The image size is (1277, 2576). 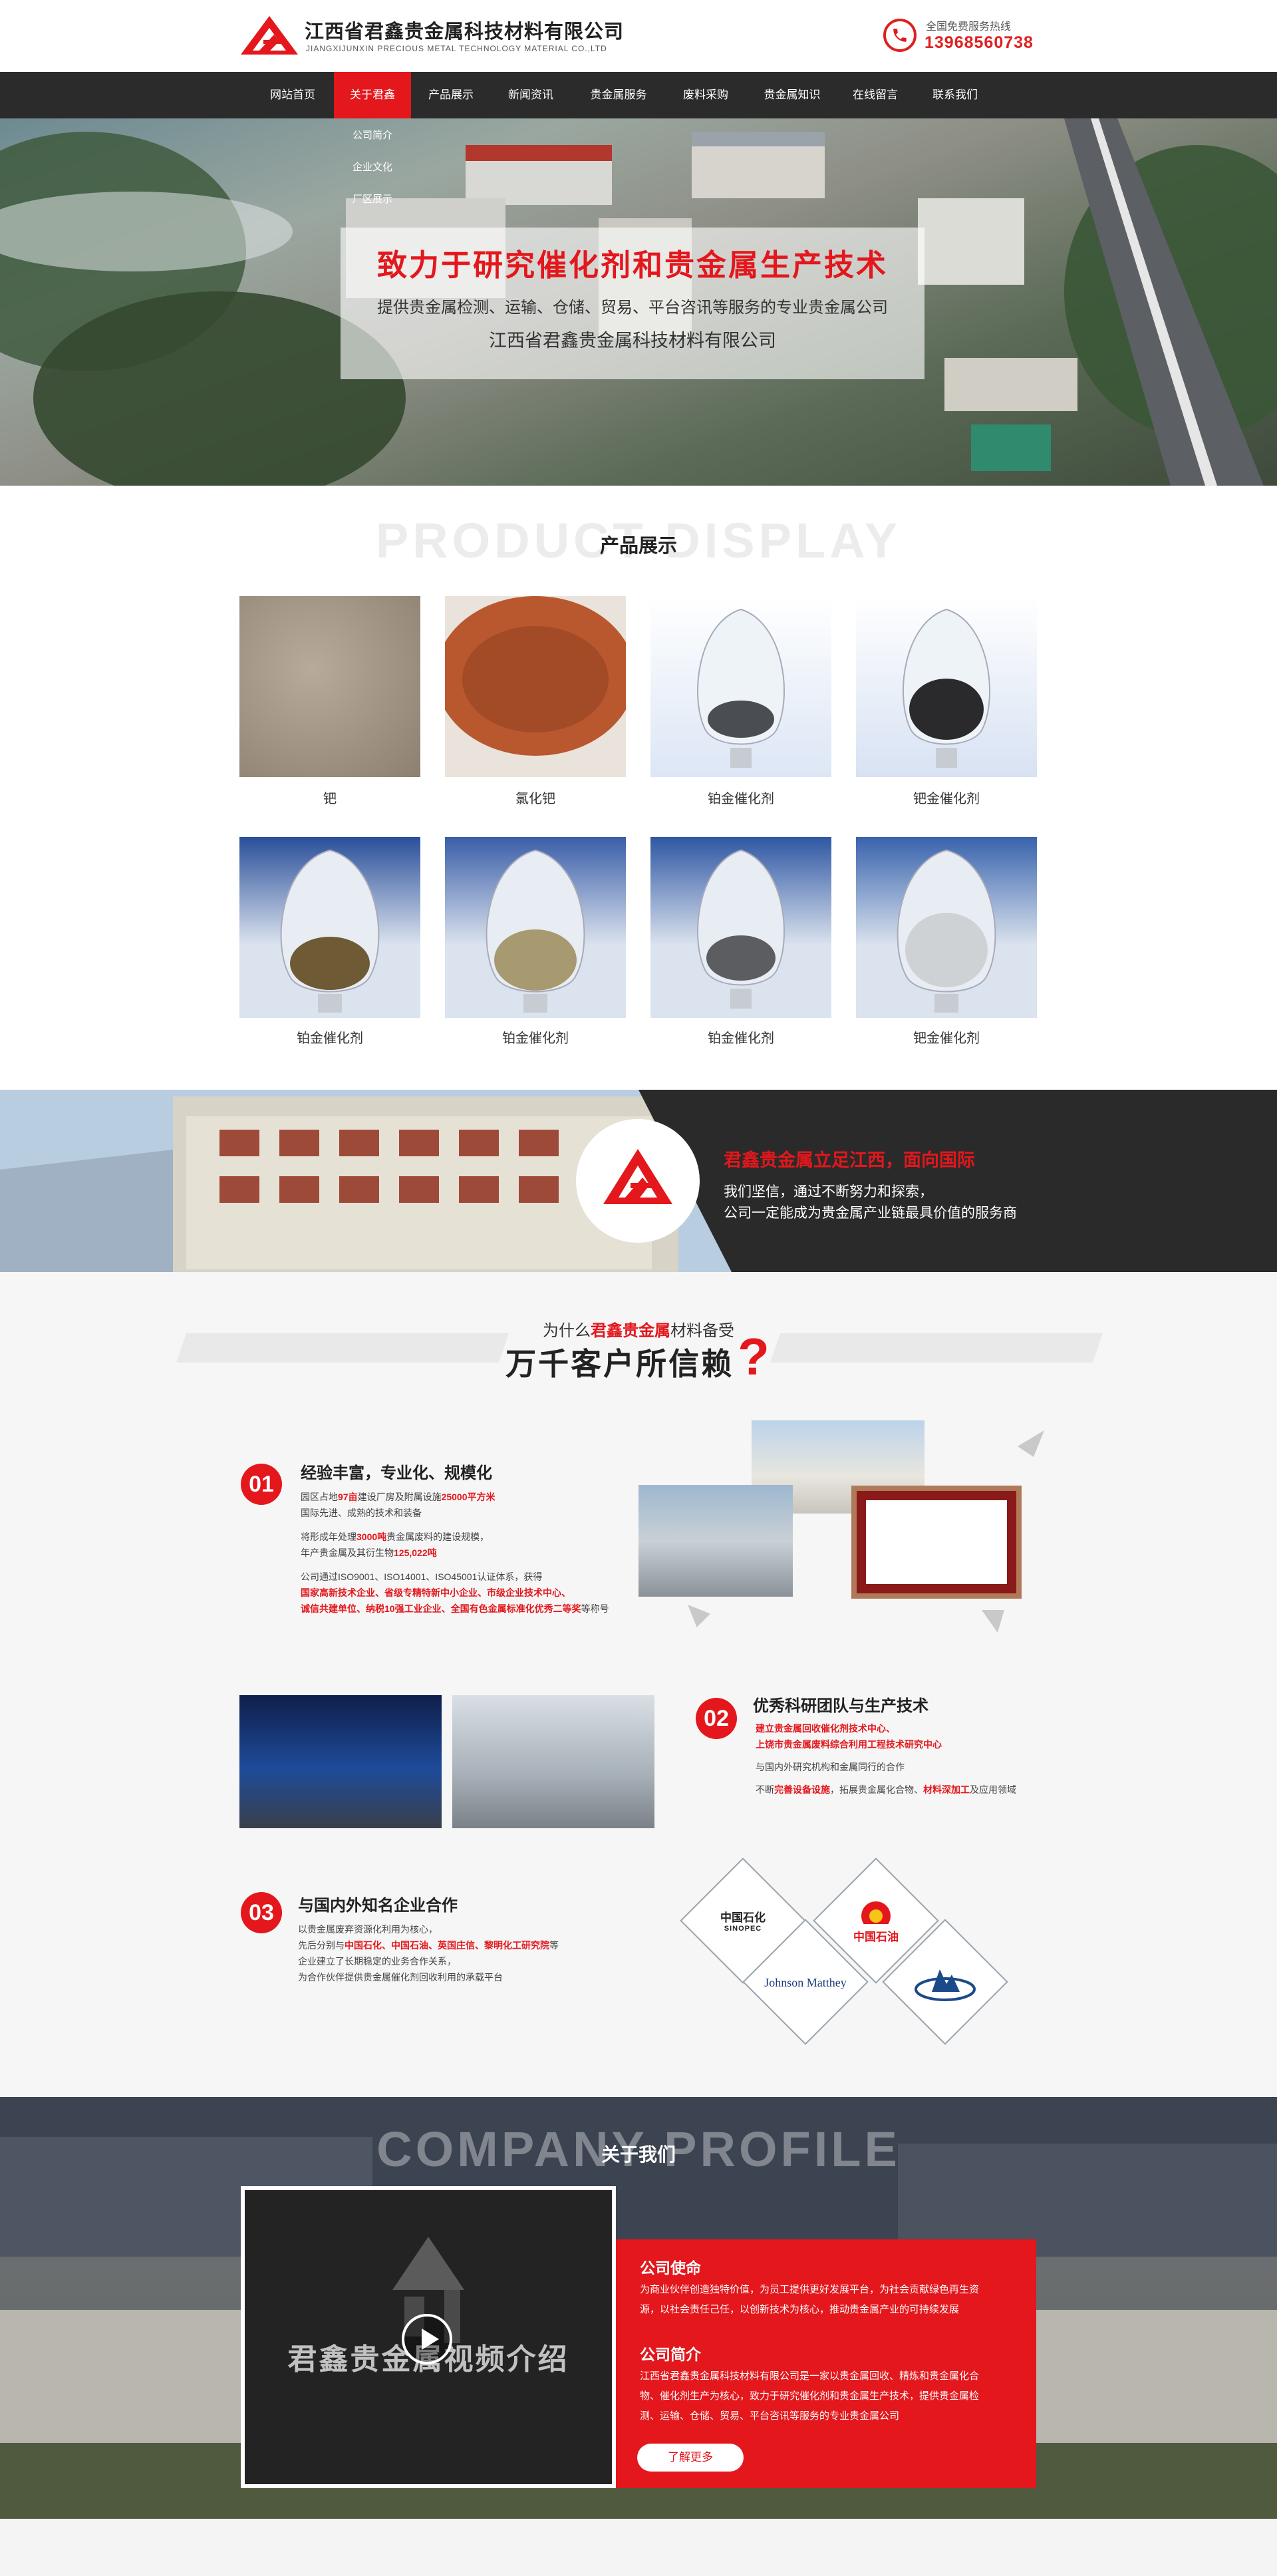 What do you see at coordinates (262, 1484) in the screenshot?
I see `point-number-badge: 01` at bounding box center [262, 1484].